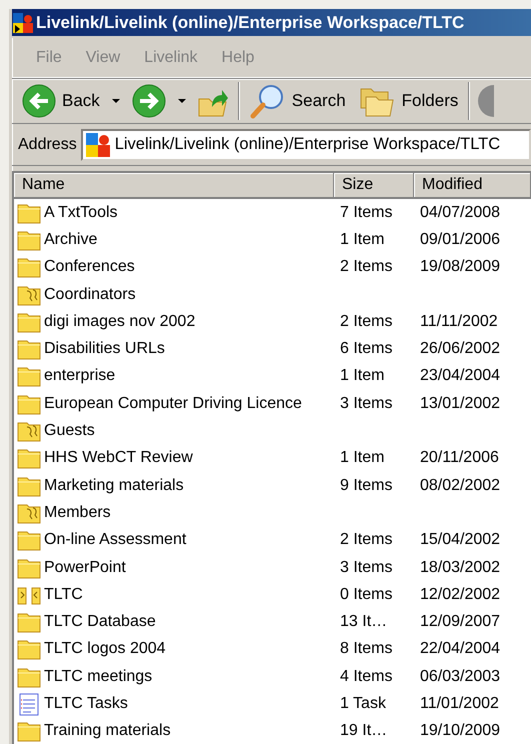  I want to click on address-label: Address, so click(47, 144).